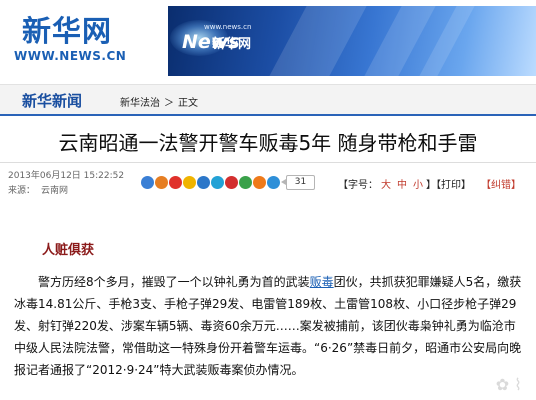 This screenshot has height=400, width=536. Describe the element at coordinates (188, 103) in the screenshot. I see `breadcrumb-item-current: 正文` at that location.